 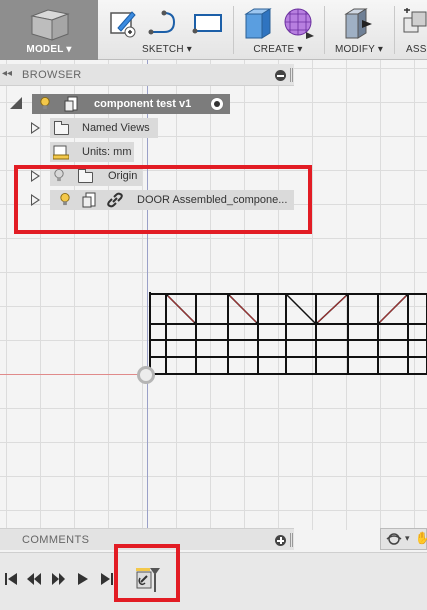 I want to click on press-pull-icon, so click(x=358, y=23).